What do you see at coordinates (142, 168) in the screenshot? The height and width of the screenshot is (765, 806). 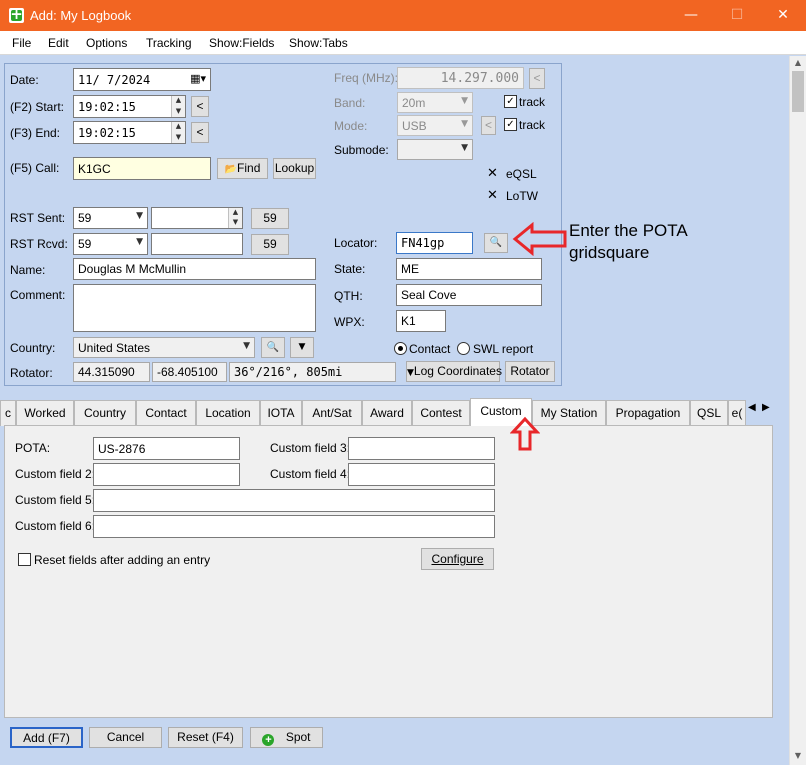 I see `call-field: K1GC` at bounding box center [142, 168].